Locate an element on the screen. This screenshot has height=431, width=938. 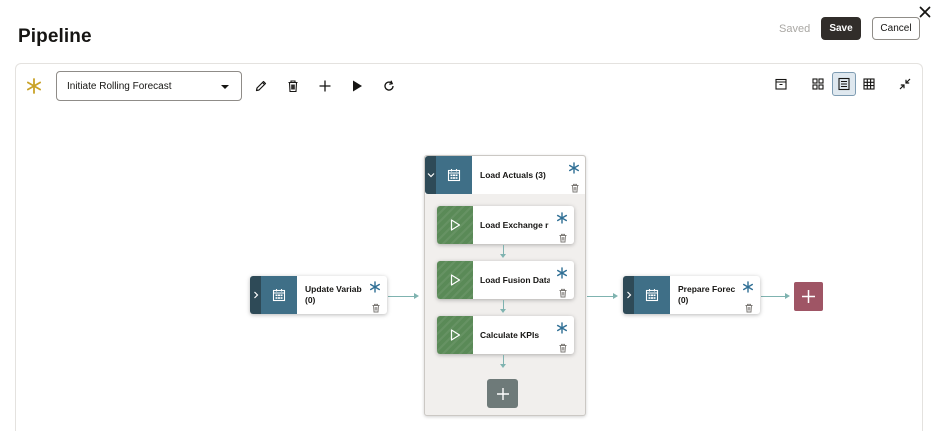
group-label: Load Actuals (3) is located at coordinates (513, 175).